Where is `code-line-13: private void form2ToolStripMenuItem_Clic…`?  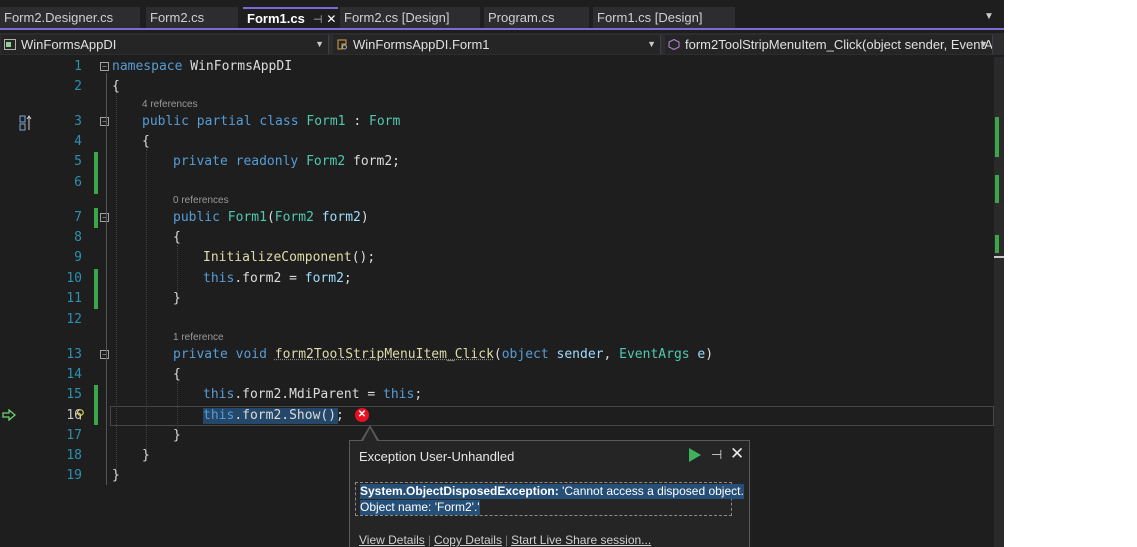 code-line-13: private void form2ToolStripMenuItem_Clic… is located at coordinates (443, 355).